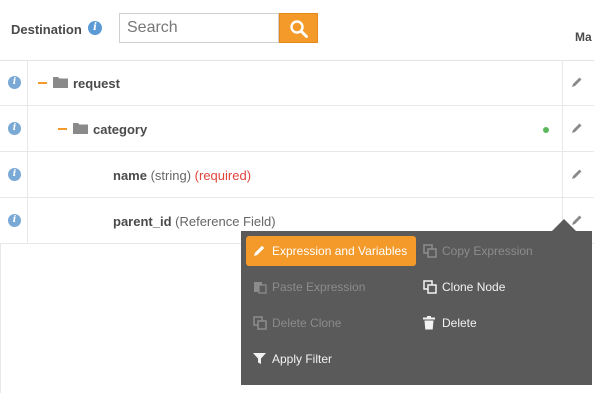  Describe the element at coordinates (120, 129) in the screenshot. I see `node-label-category: category` at that location.